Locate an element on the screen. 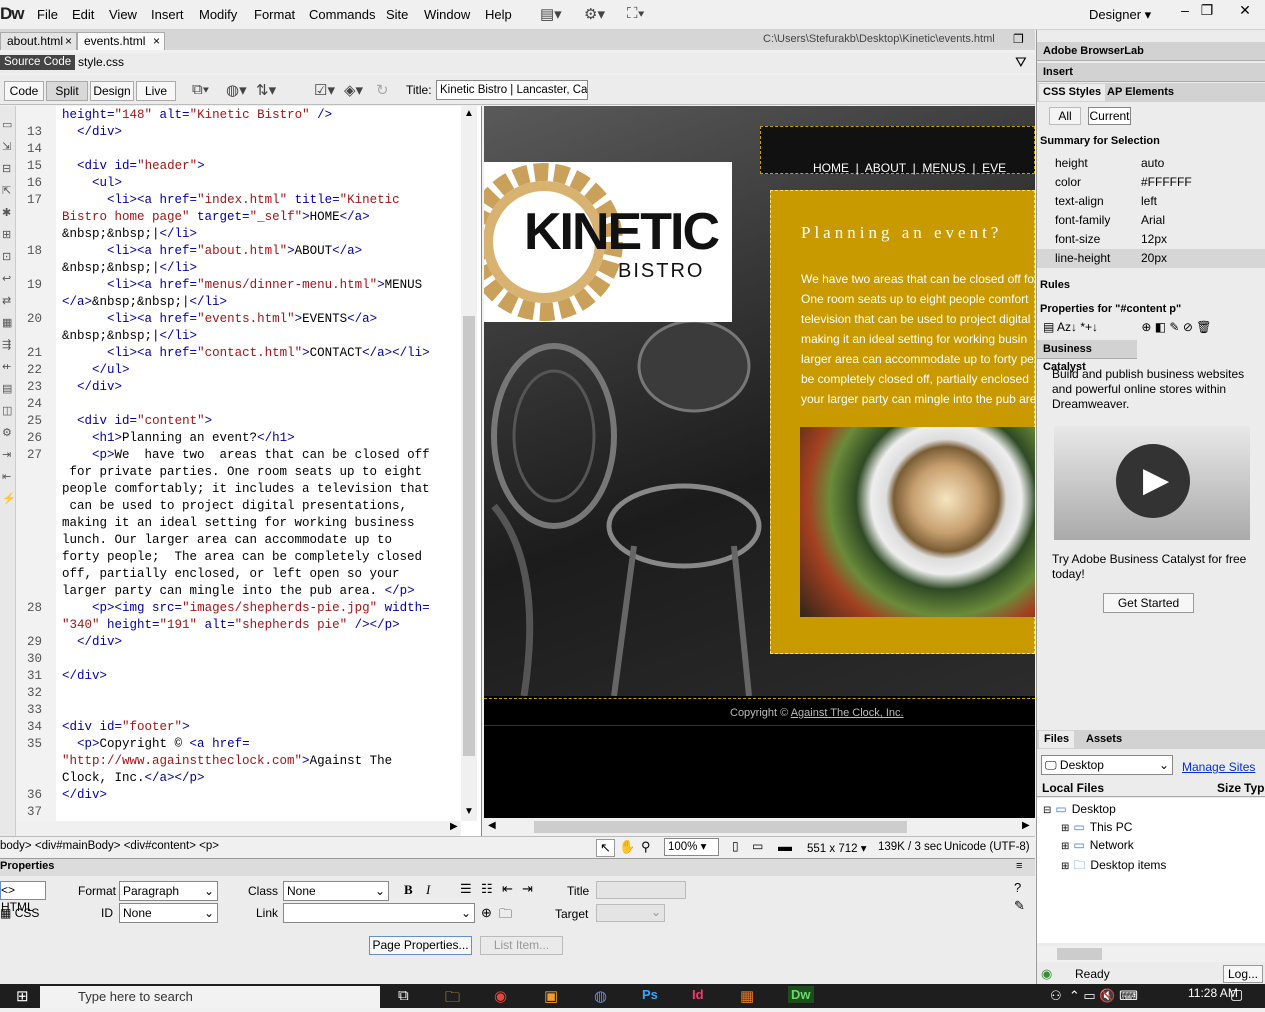 The image size is (1265, 1012). task-view-icon: ⧉ is located at coordinates (403, 995).